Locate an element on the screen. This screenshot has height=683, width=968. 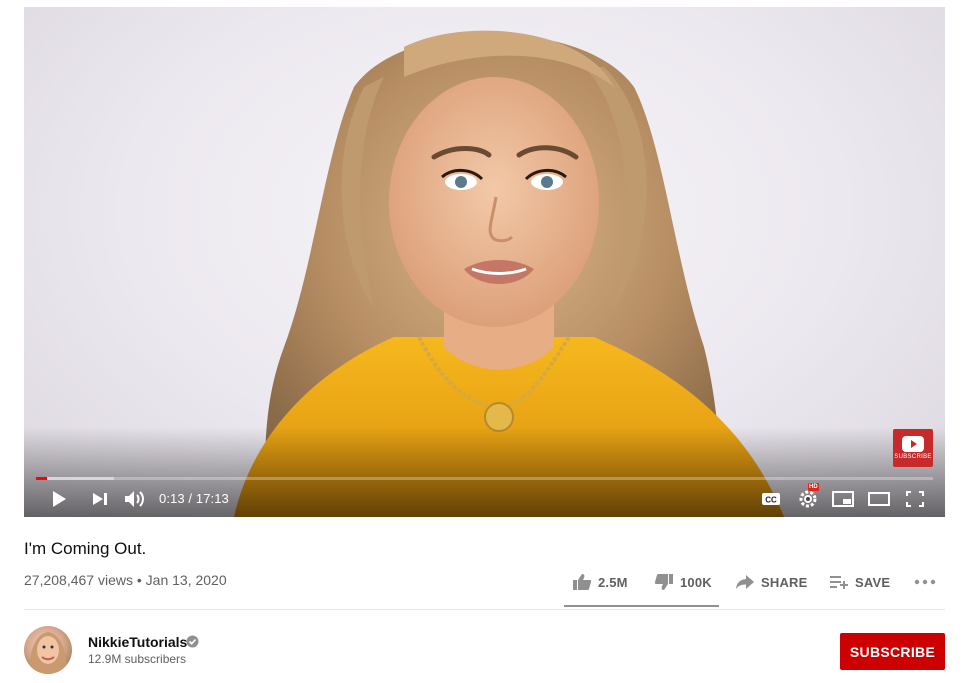
settings-icon is located at coordinates (808, 499).